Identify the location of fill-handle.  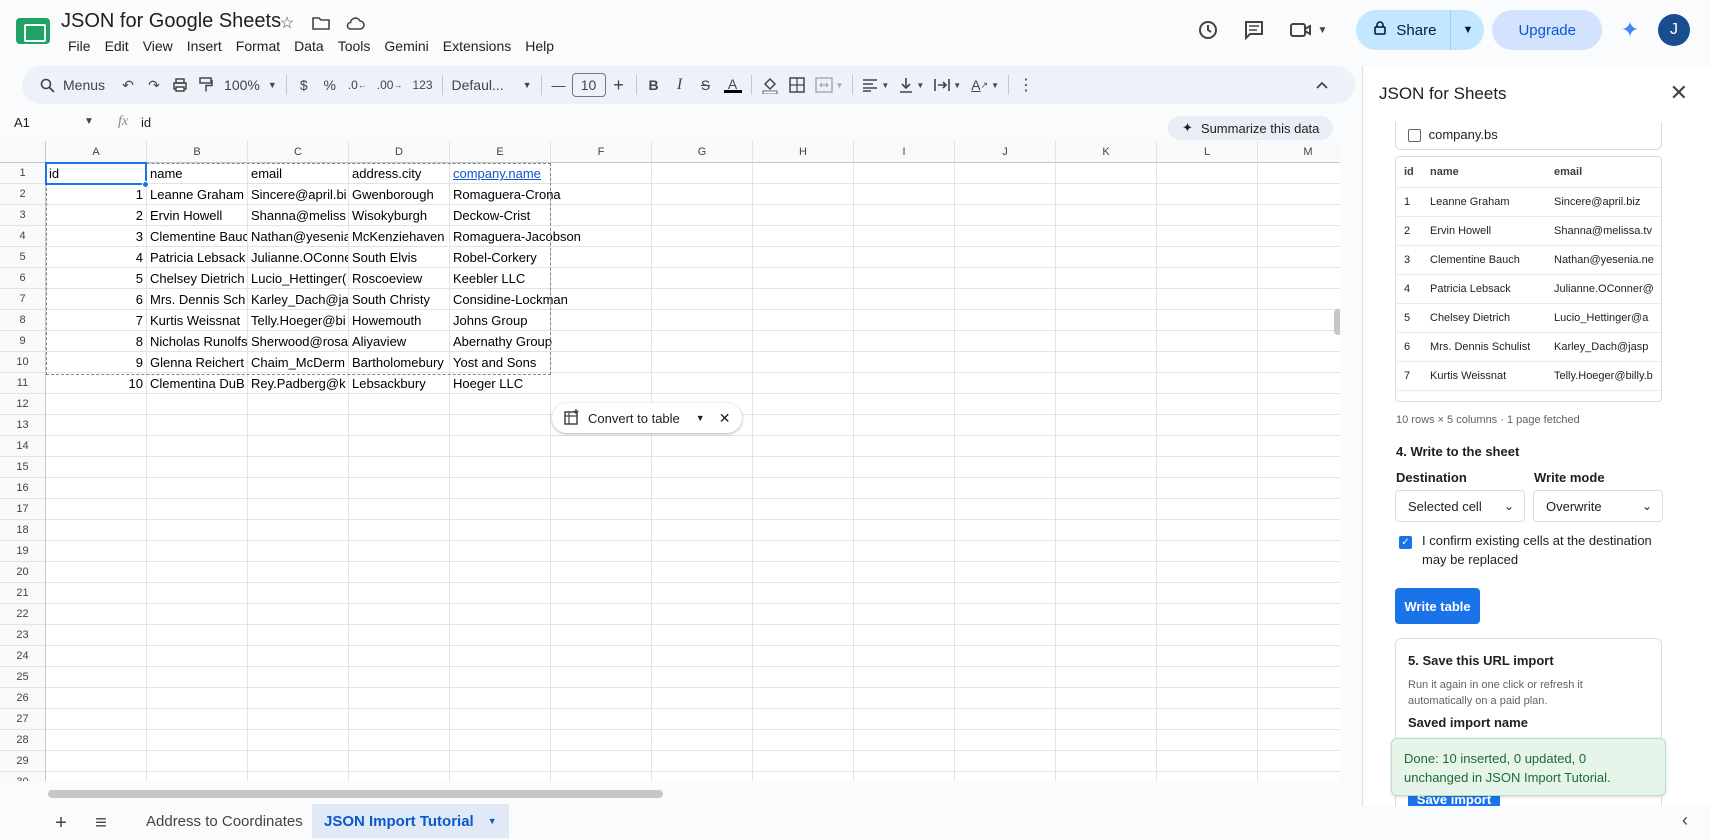
(145, 184).